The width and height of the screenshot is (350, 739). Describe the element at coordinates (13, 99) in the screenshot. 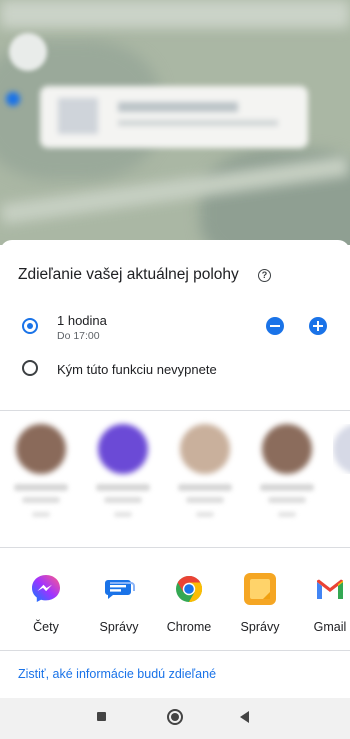

I see `location-dot` at that location.